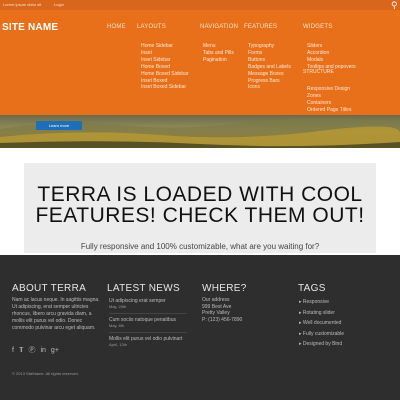  I want to click on menu-item: Sliders, so click(331, 46).